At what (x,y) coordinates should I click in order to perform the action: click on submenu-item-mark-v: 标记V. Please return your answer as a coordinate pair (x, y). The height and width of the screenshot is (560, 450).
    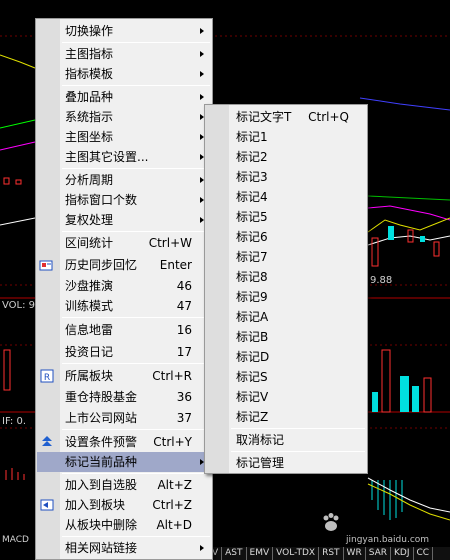
    Looking at the image, I should click on (298, 397).